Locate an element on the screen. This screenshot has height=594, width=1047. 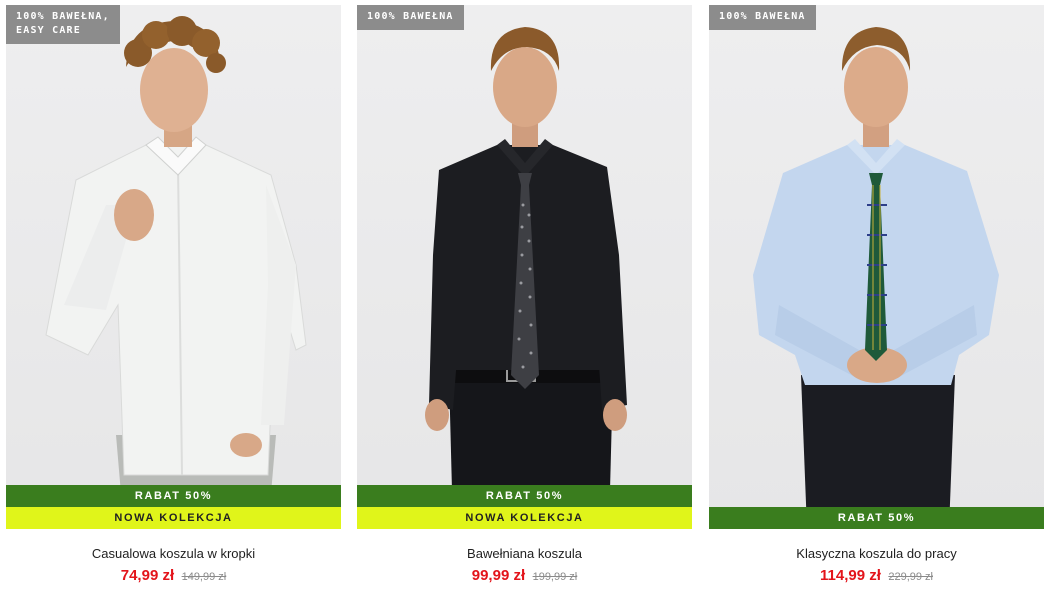
product-name: Casualowa koszula w kropki is located at coordinates (173, 554).